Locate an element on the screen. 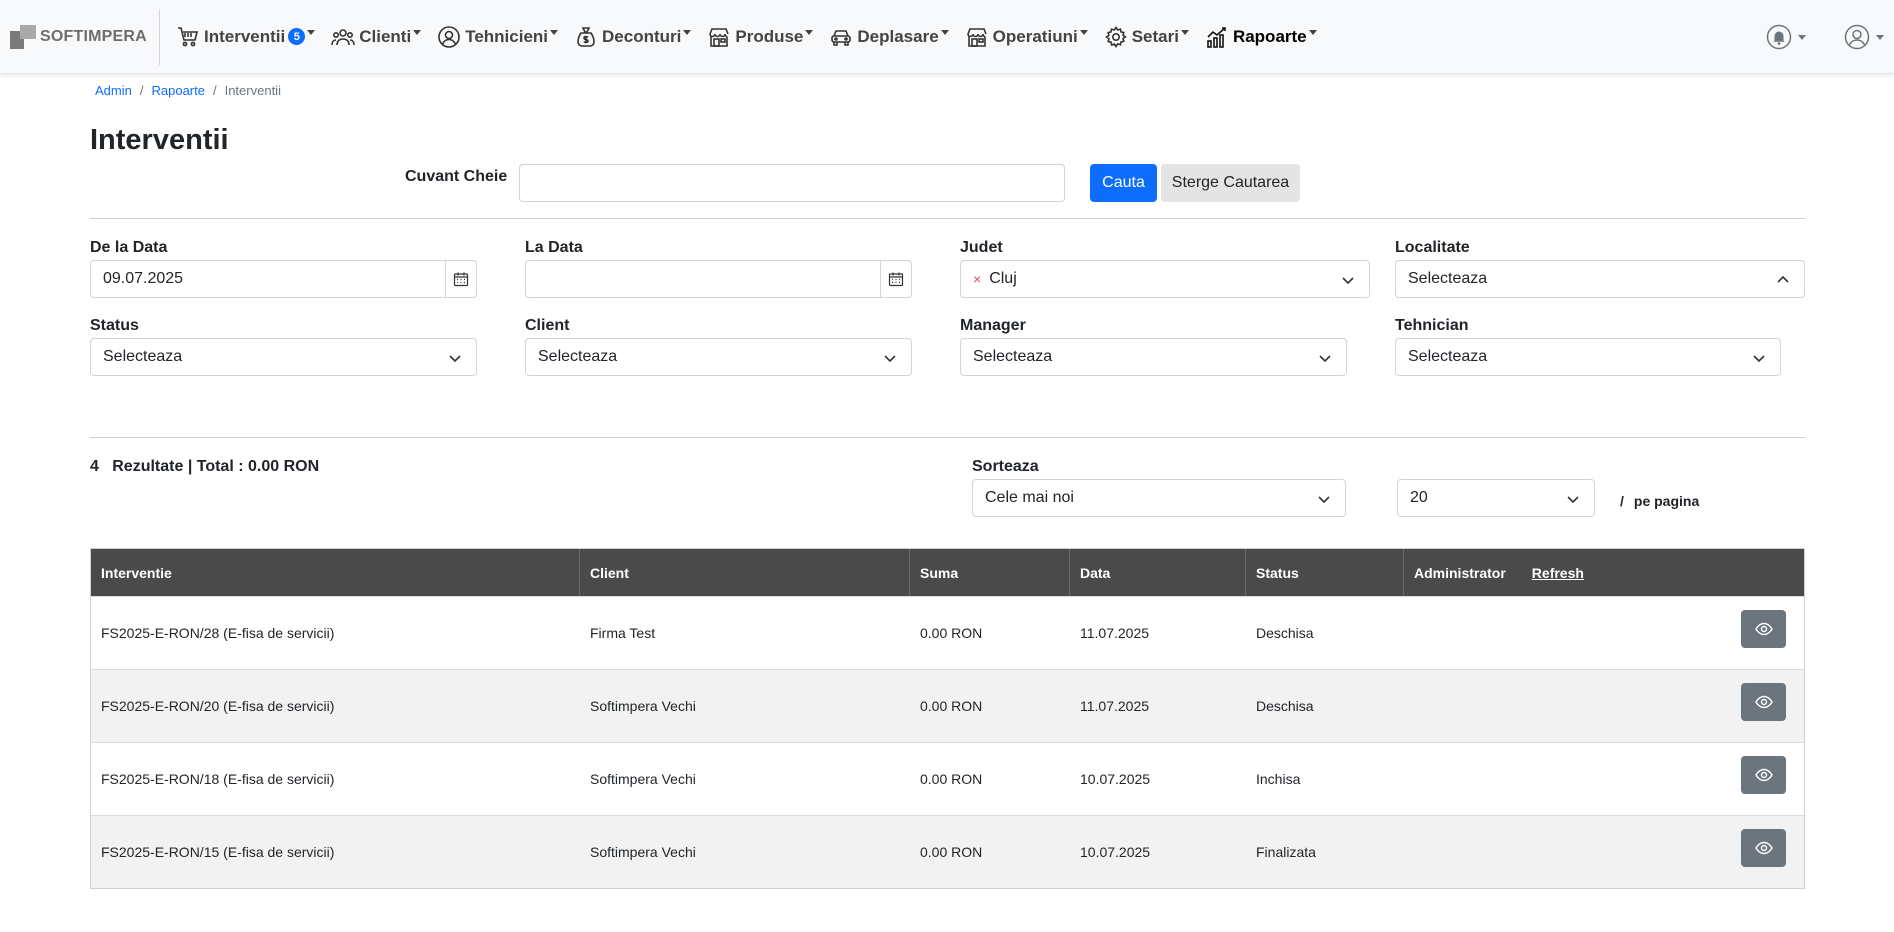 This screenshot has height=932, width=1894. gear-icon is located at coordinates (1115, 36).